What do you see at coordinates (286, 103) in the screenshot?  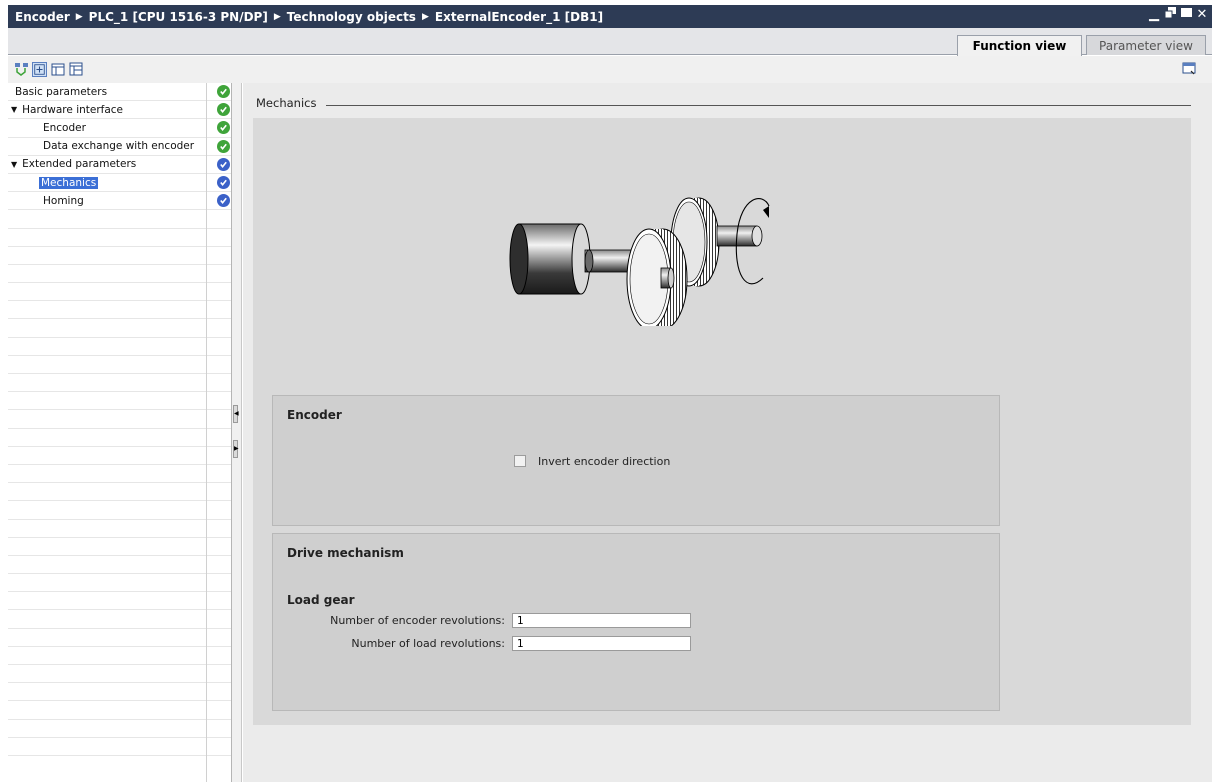 I see `section-title: Mechanics` at bounding box center [286, 103].